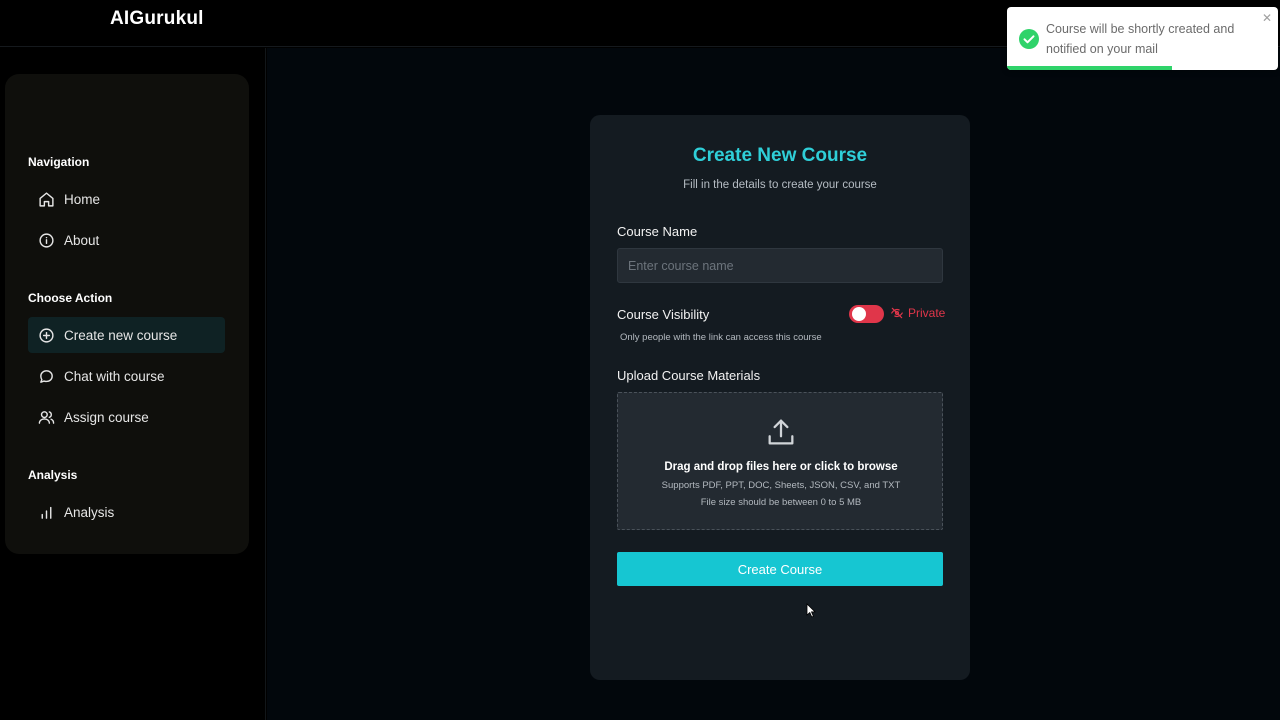 The height and width of the screenshot is (720, 1280). Describe the element at coordinates (811, 610) in the screenshot. I see `mouse-cursor-icon` at that location.